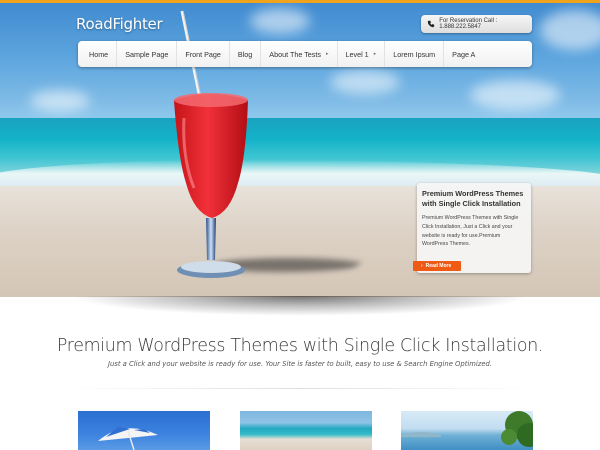 Image resolution: width=600 pixels, height=450 pixels. What do you see at coordinates (468, 24) in the screenshot?
I see `reservation-text: For Reservation Call : 1.888.222.5847` at bounding box center [468, 24].